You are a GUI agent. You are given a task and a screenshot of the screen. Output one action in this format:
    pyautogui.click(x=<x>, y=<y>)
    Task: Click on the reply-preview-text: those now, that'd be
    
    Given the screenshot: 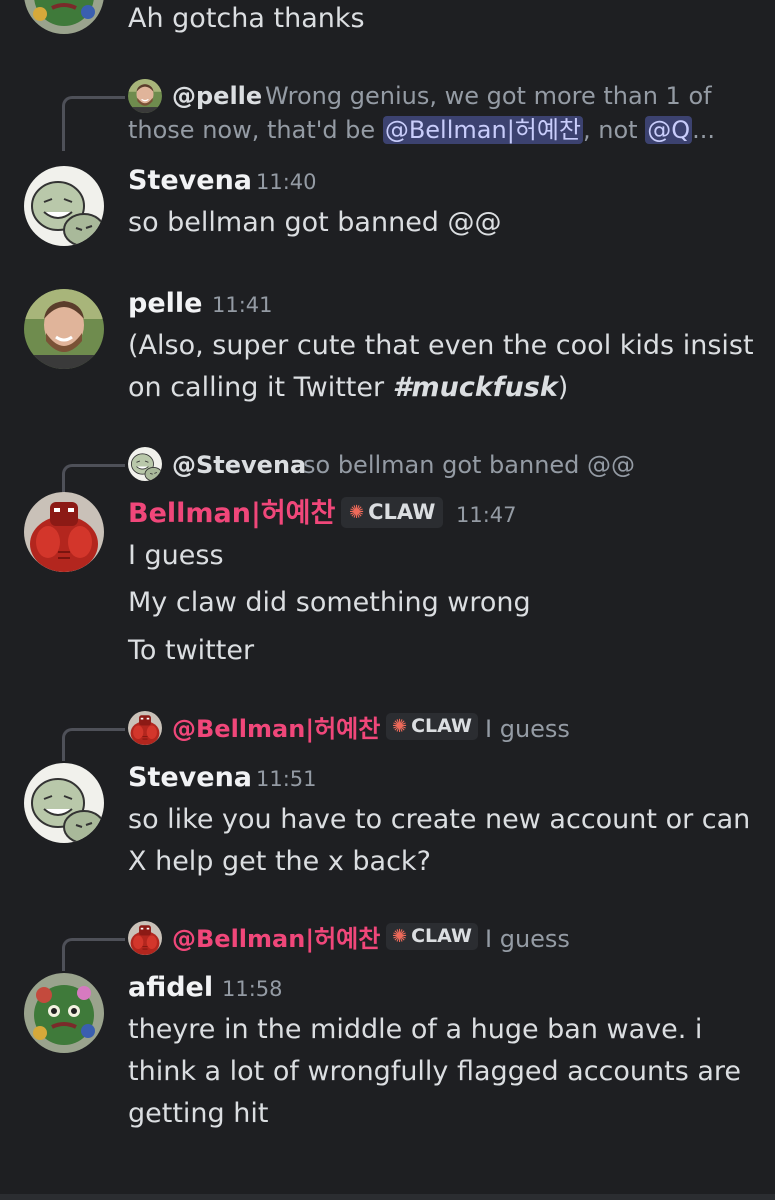 What is the action you would take?
    pyautogui.click(x=252, y=130)
    